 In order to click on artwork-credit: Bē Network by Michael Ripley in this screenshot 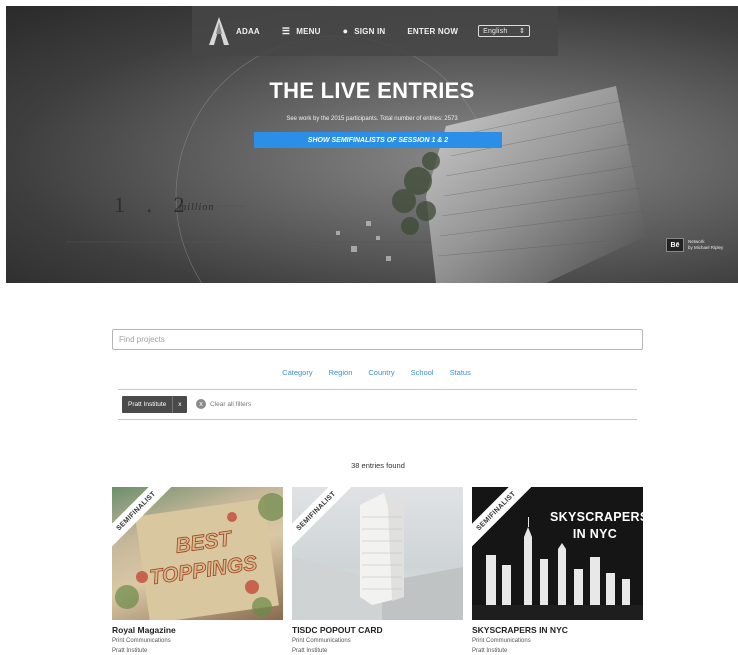, I will do `click(694, 245)`.